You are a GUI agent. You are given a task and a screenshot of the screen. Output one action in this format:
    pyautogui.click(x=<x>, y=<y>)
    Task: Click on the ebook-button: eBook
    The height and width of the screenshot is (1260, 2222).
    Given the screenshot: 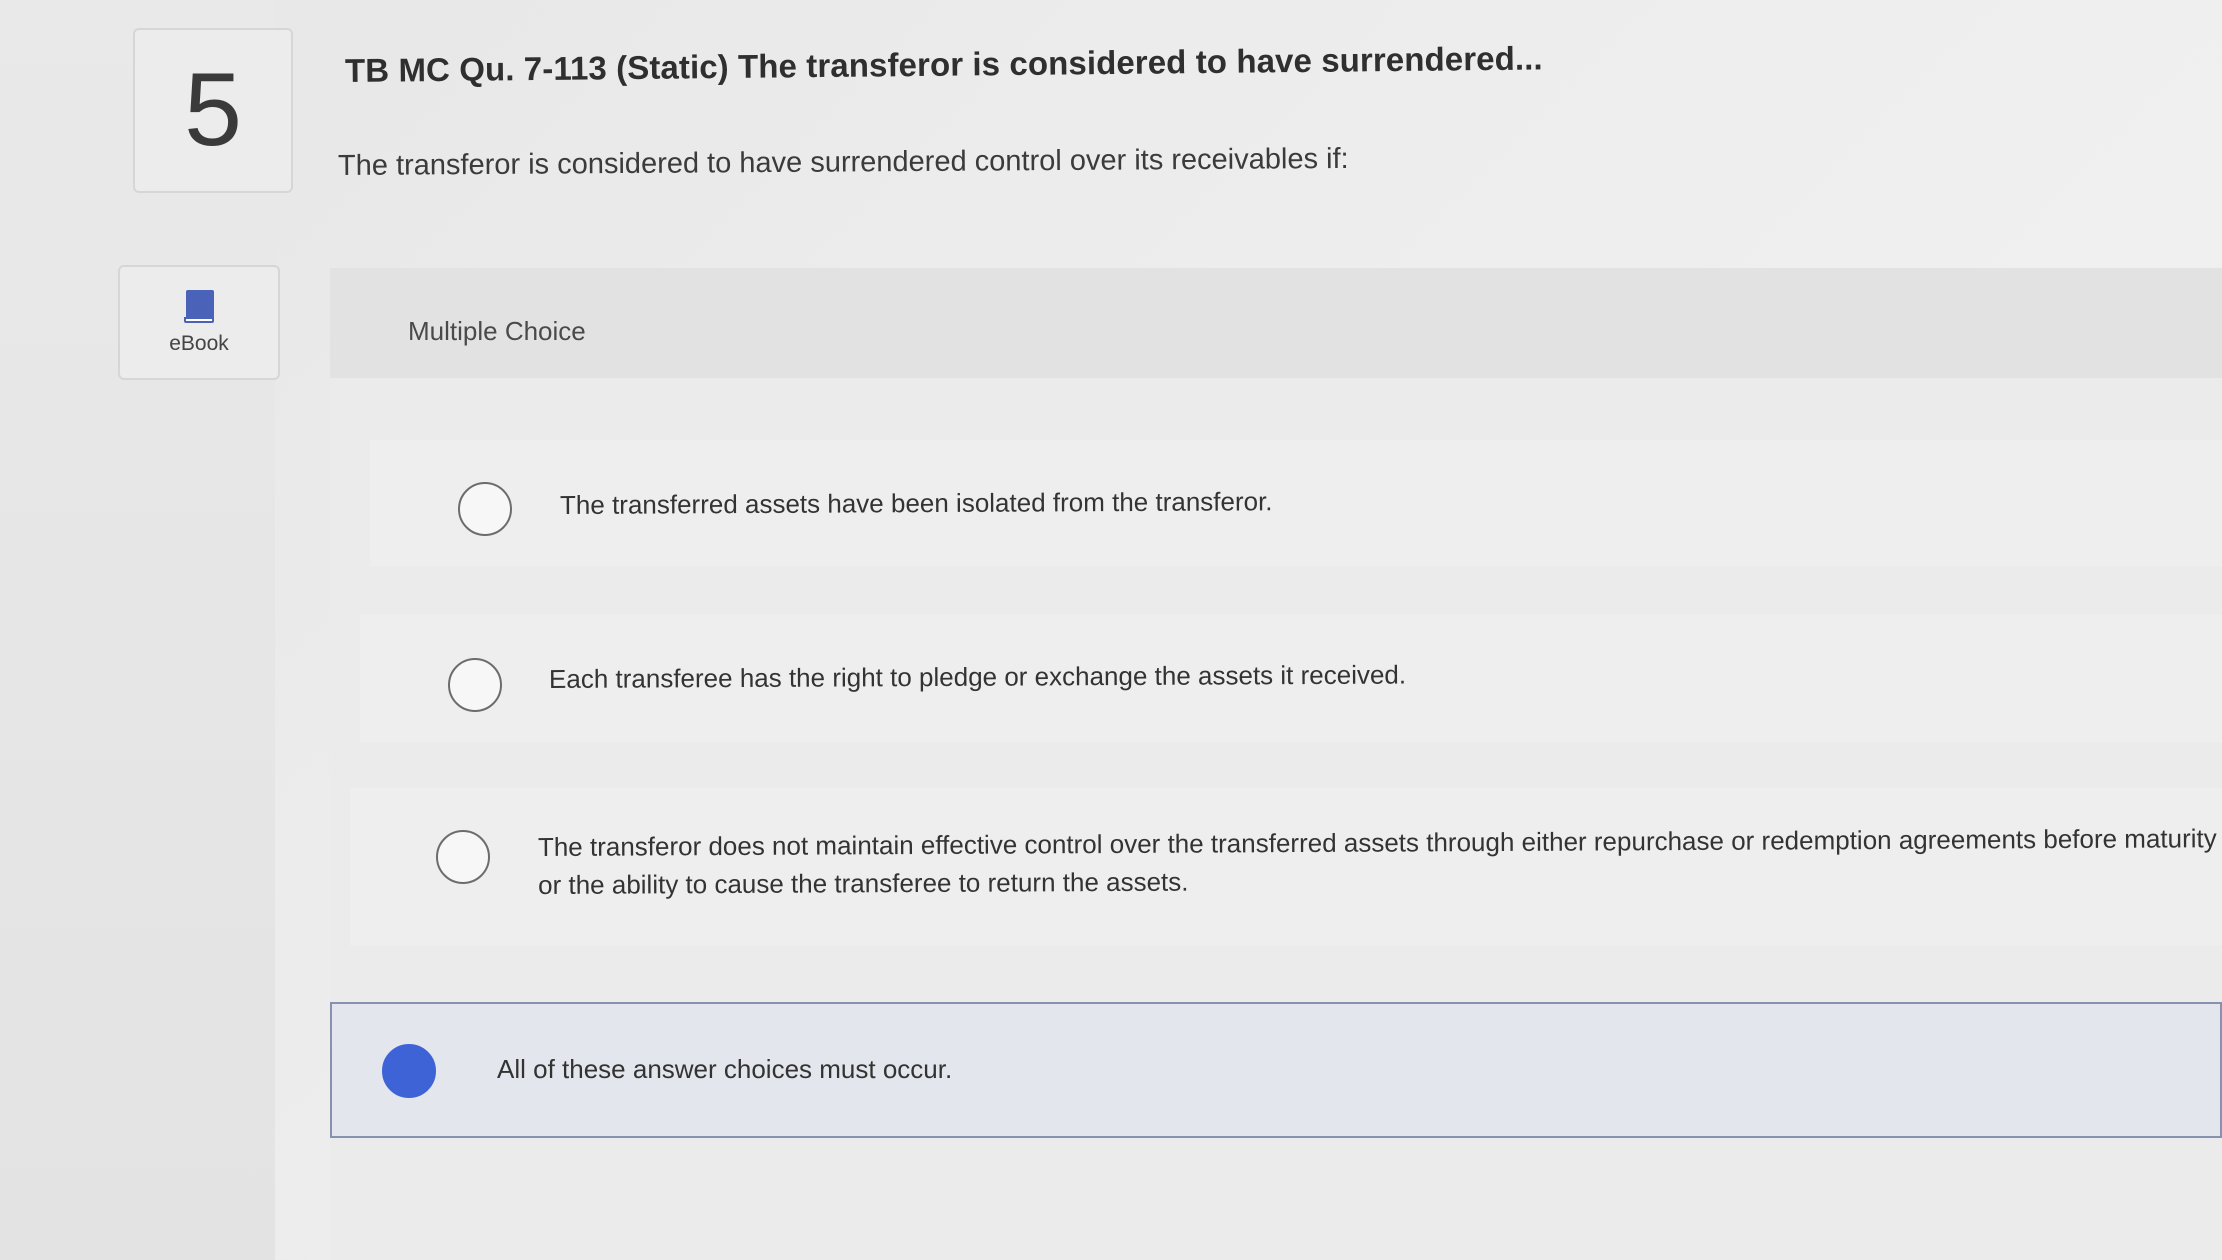 What is the action you would take?
    pyautogui.click(x=199, y=322)
    